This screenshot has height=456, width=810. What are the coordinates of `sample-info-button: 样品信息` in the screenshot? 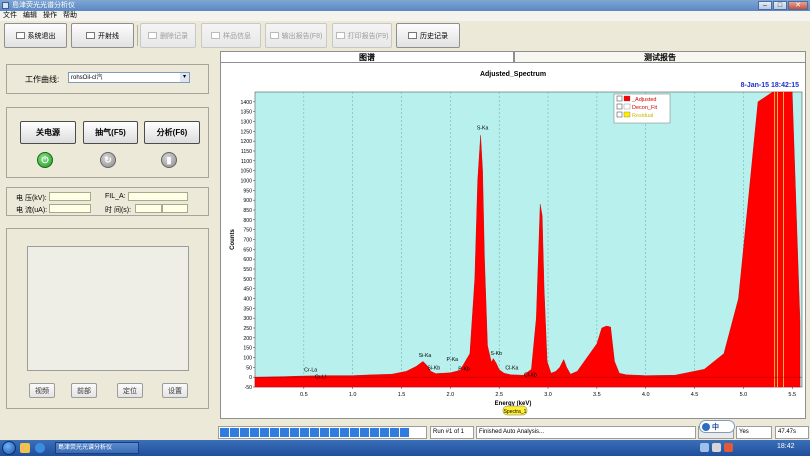 It's located at (231, 35).